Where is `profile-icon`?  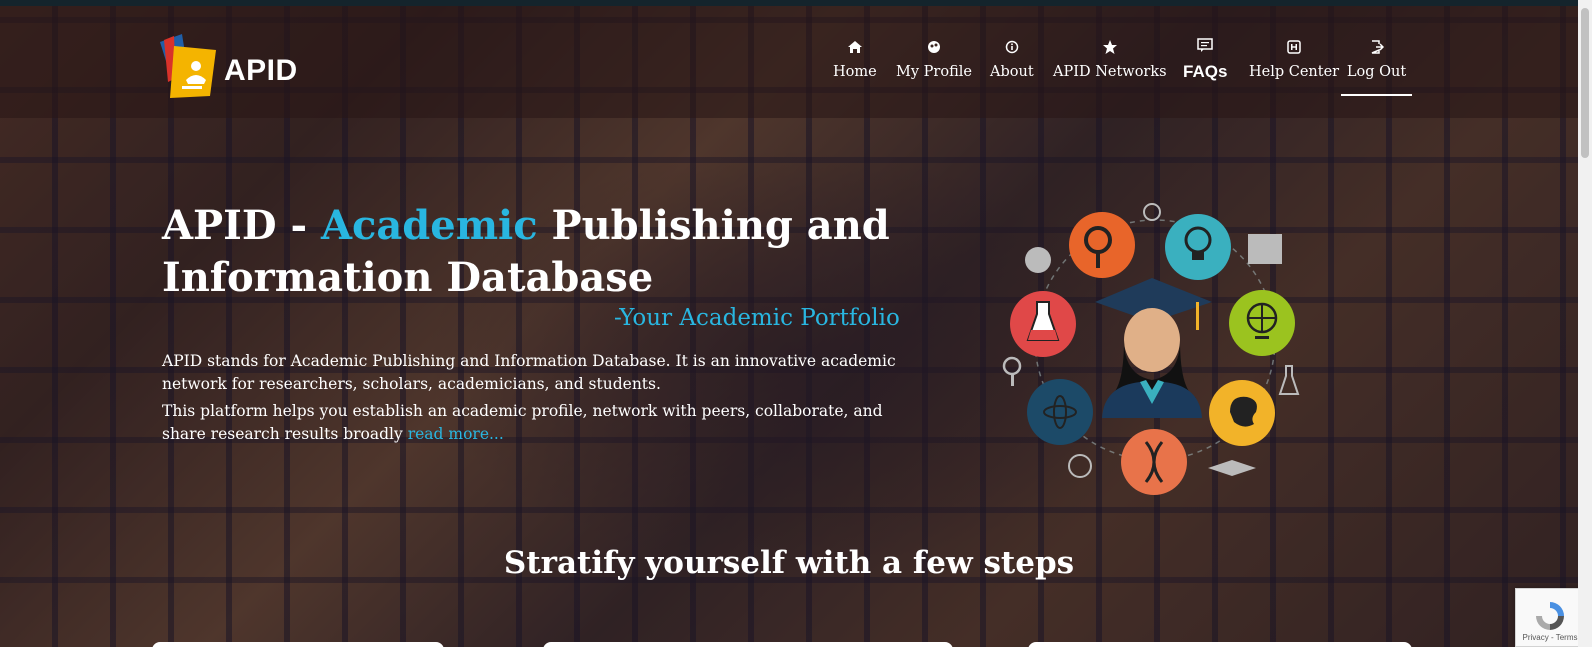
profile-icon is located at coordinates (934, 47).